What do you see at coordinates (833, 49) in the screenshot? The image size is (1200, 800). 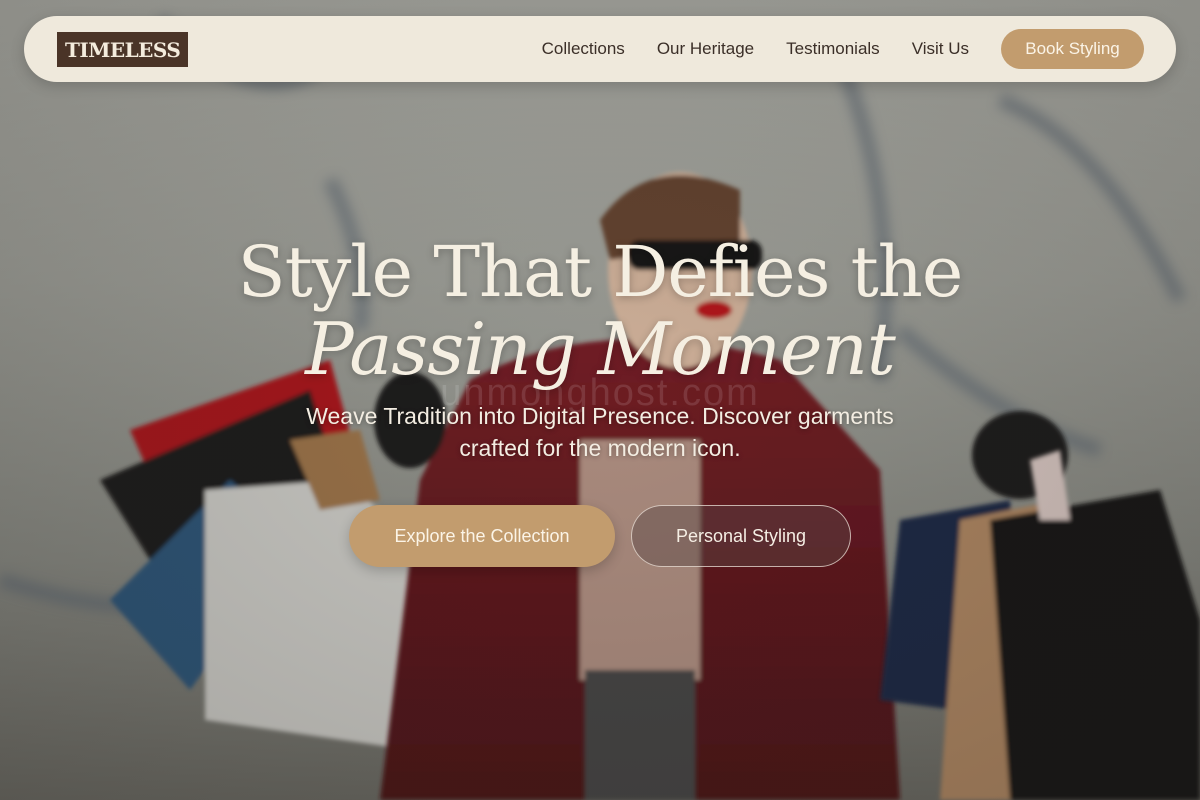 I see `nav-link-testimonials: Testimonials` at bounding box center [833, 49].